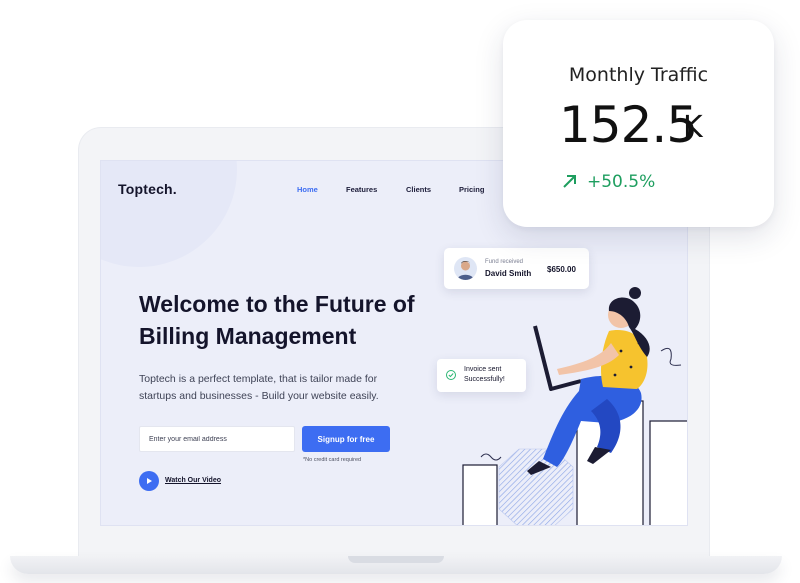 The image size is (800, 583). What do you see at coordinates (638, 75) in the screenshot?
I see `traffic-title: Monthly Traffic` at bounding box center [638, 75].